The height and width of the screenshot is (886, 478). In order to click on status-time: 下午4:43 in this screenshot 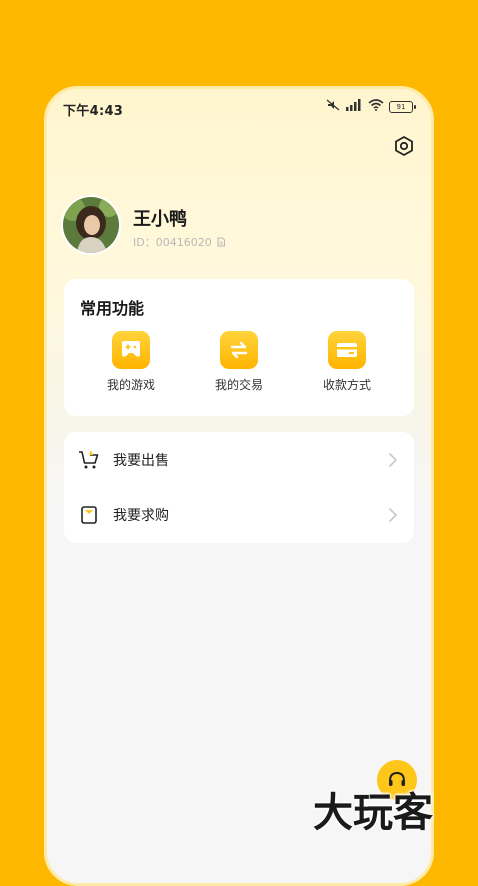, I will do `click(93, 111)`.